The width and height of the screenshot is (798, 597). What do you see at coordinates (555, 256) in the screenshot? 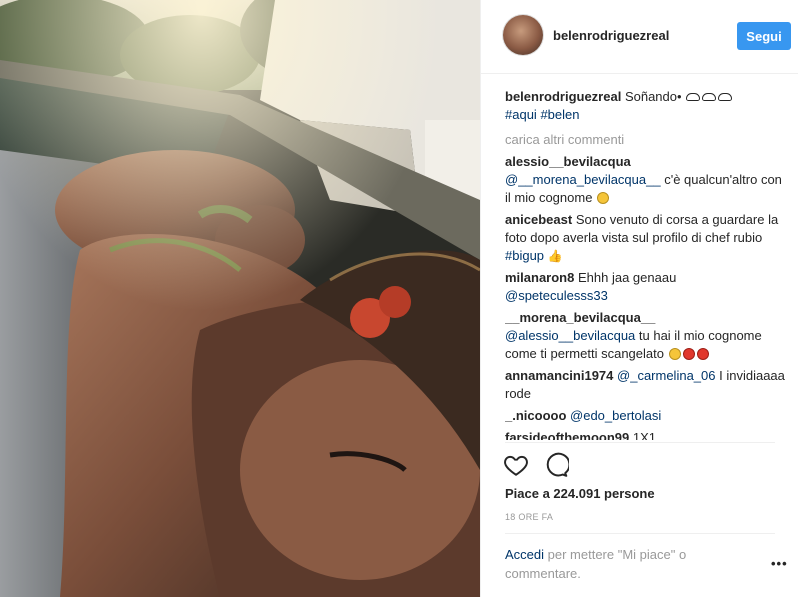
I see `thumbs-up-emoji-icon: 👍` at bounding box center [555, 256].